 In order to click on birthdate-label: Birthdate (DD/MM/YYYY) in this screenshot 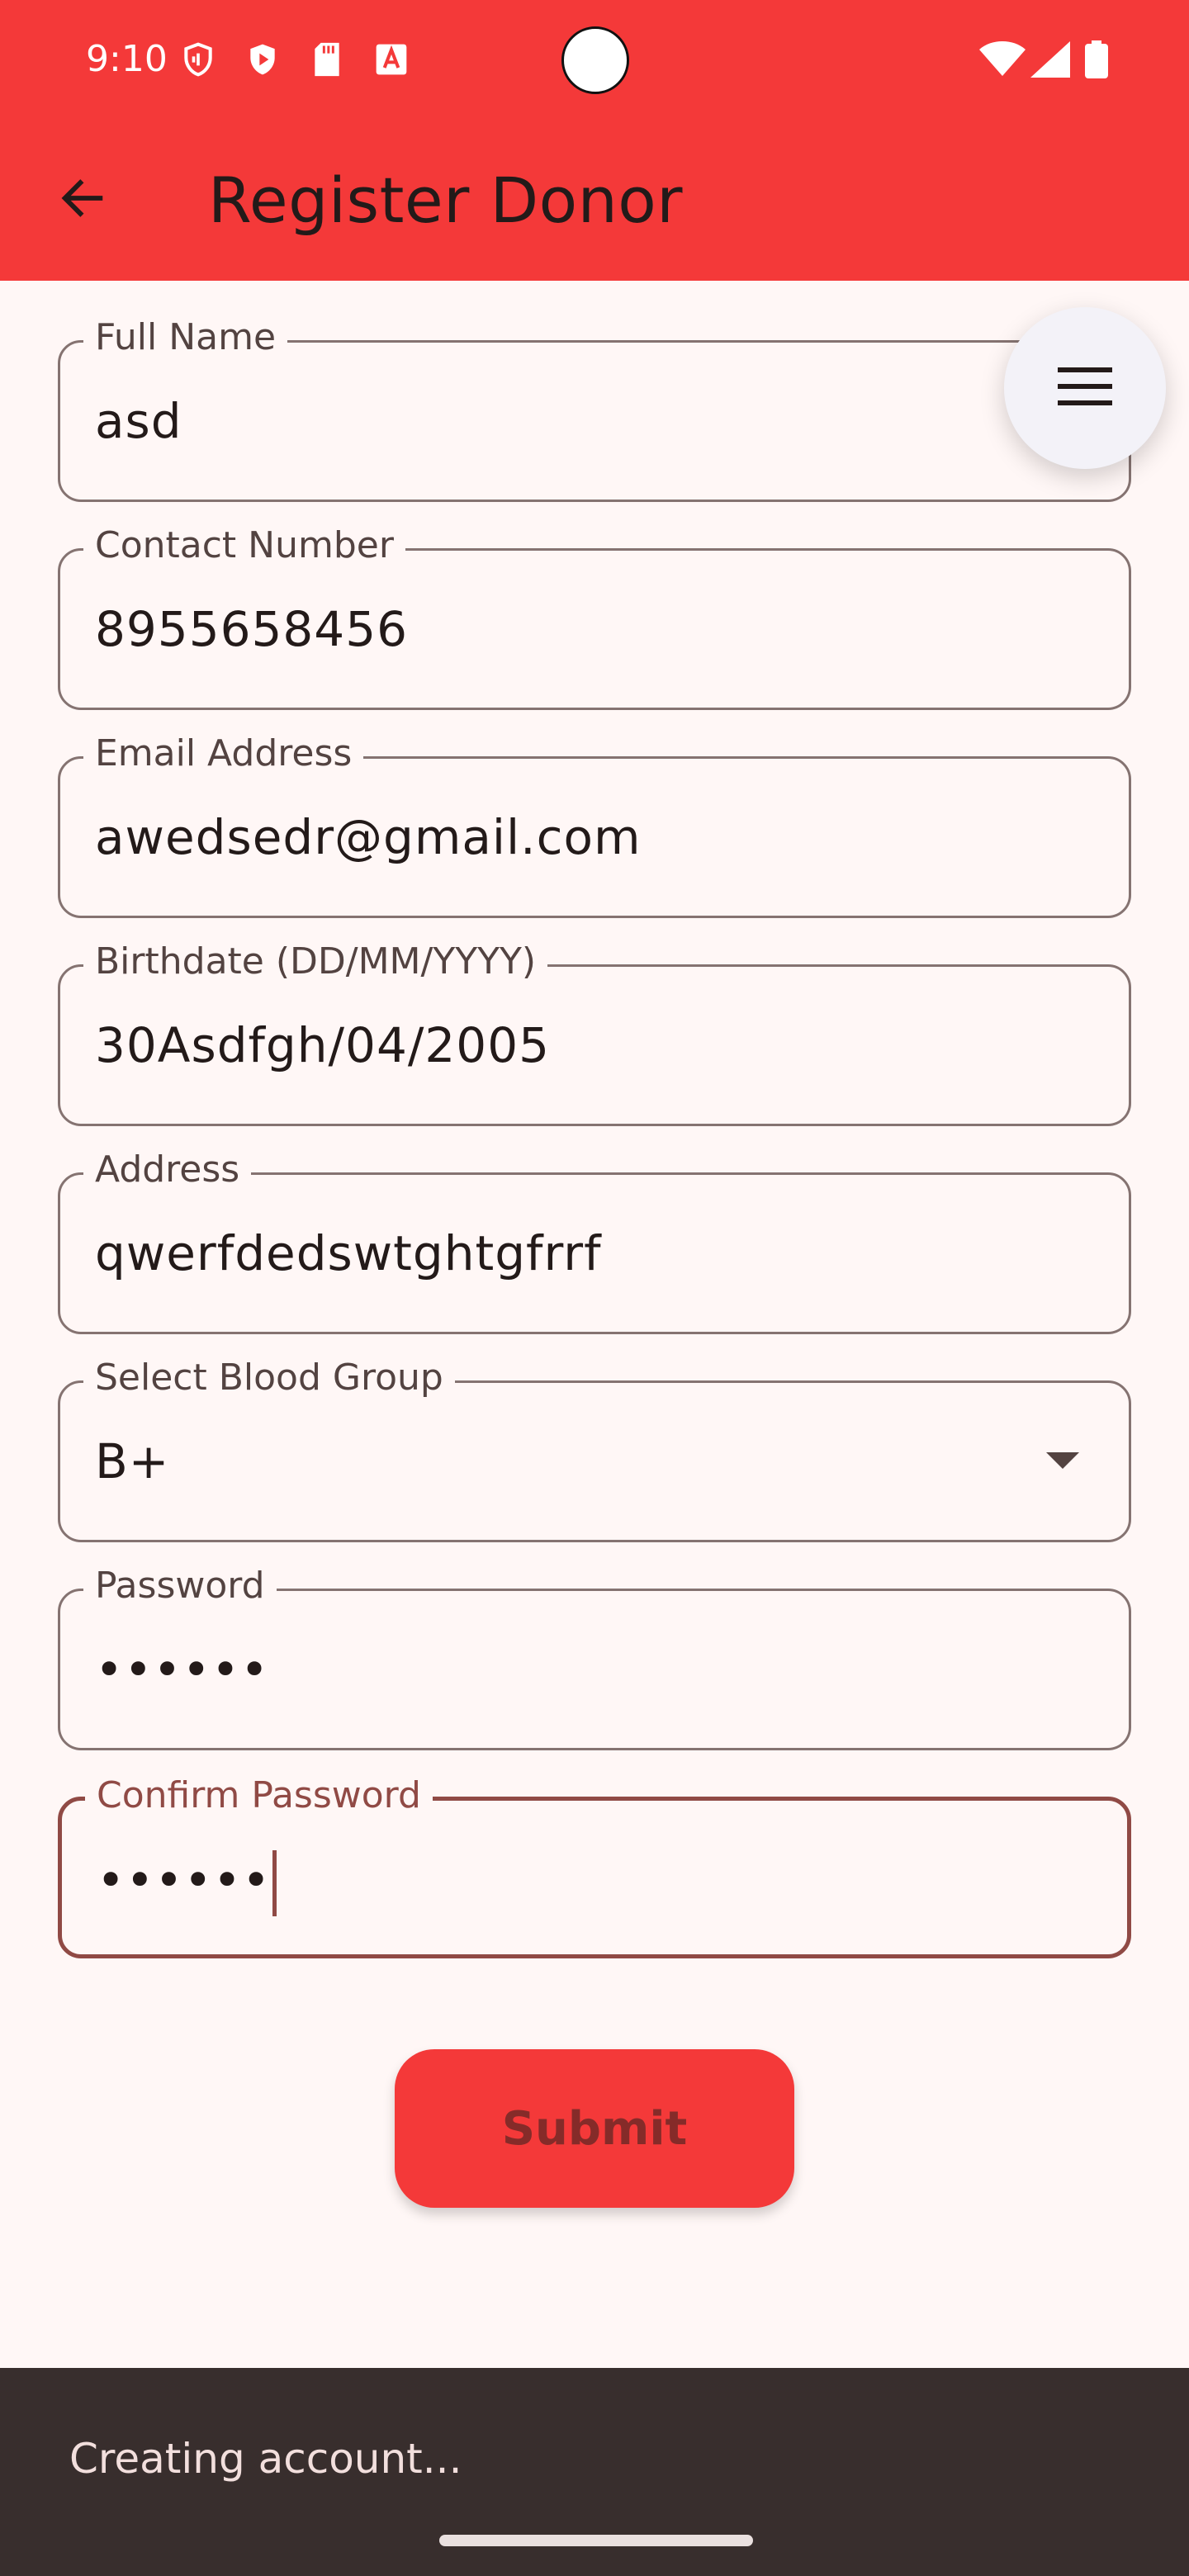, I will do `click(315, 962)`.